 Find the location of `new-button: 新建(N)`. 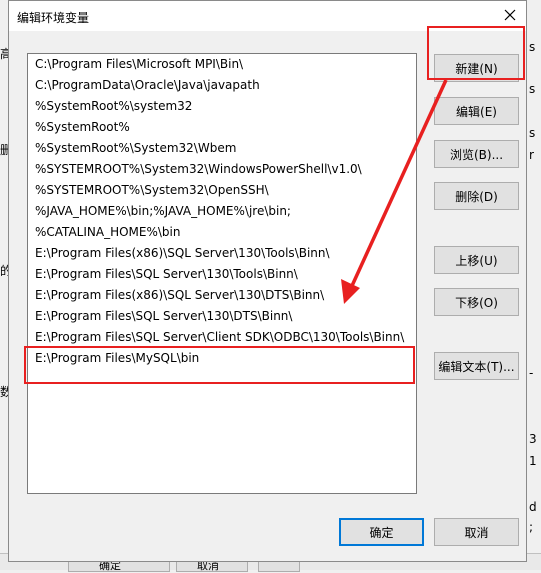

new-button: 新建(N) is located at coordinates (476, 68).